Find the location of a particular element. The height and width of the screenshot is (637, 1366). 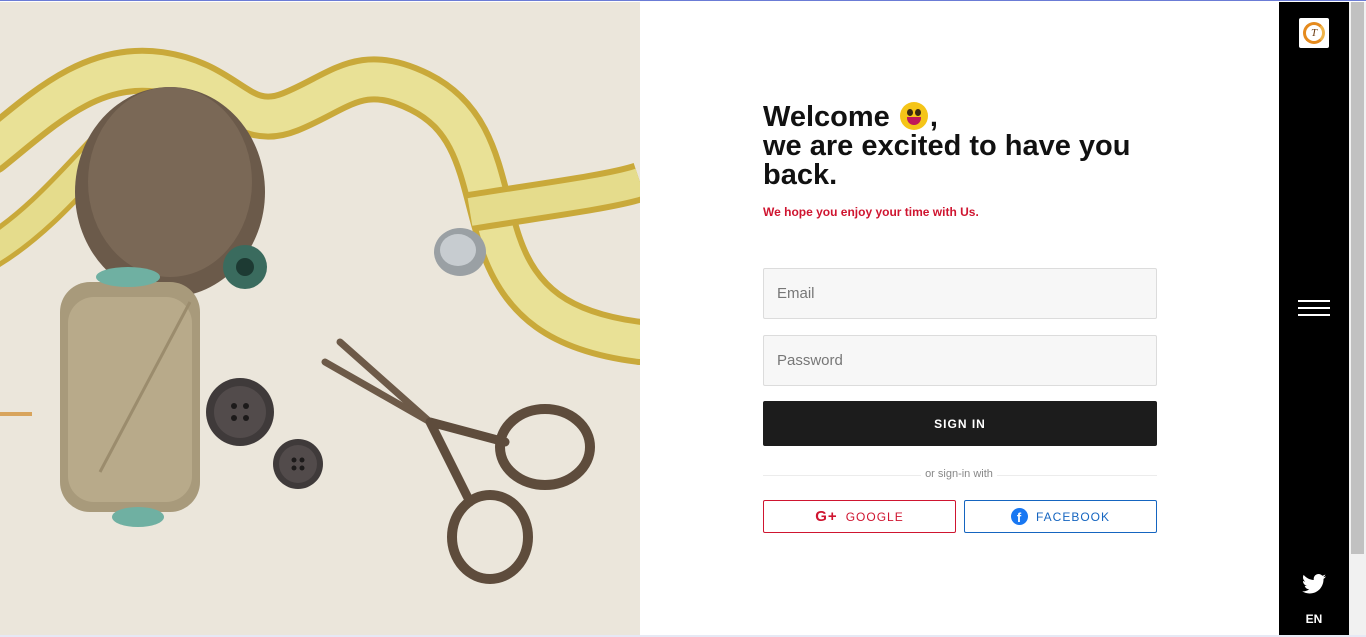

sign-in-button: SIGN IN is located at coordinates (960, 423).